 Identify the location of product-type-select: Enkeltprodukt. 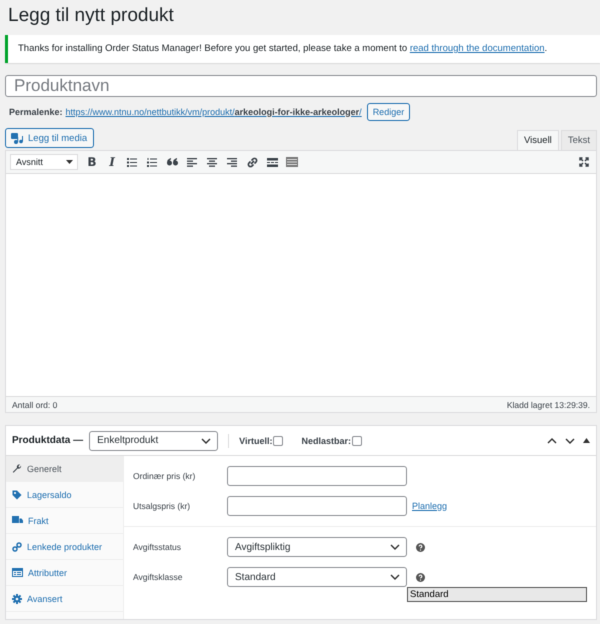
(153, 440).